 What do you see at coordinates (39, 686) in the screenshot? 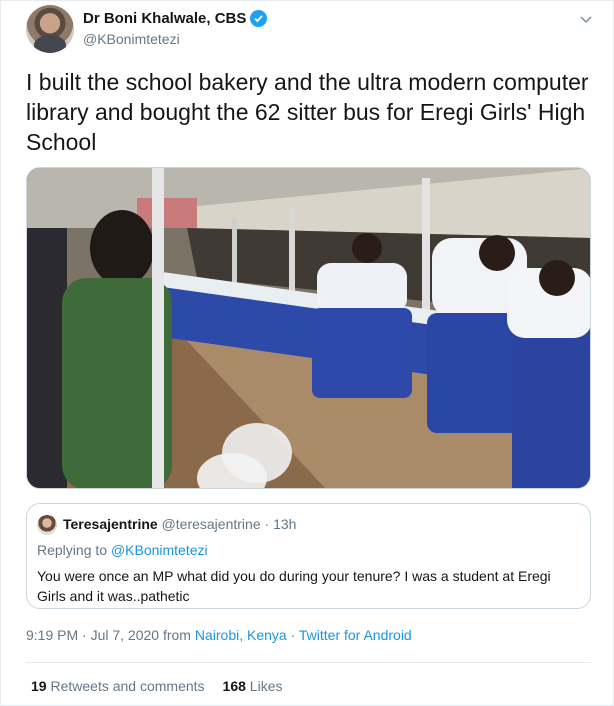
I see `retweets-count: 19` at bounding box center [39, 686].